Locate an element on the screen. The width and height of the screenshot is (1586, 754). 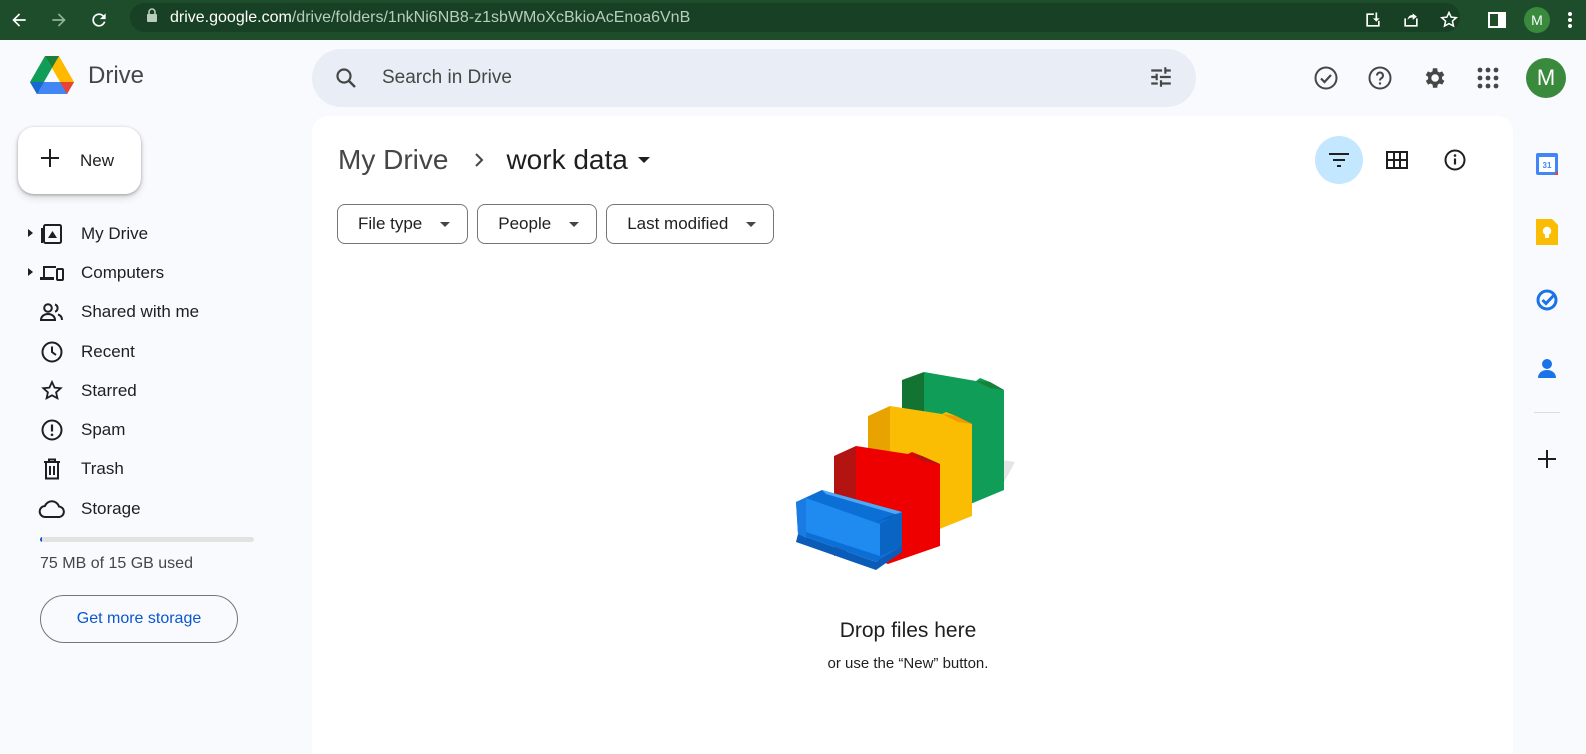
filter-chip-file-type: File type is located at coordinates (403, 224).